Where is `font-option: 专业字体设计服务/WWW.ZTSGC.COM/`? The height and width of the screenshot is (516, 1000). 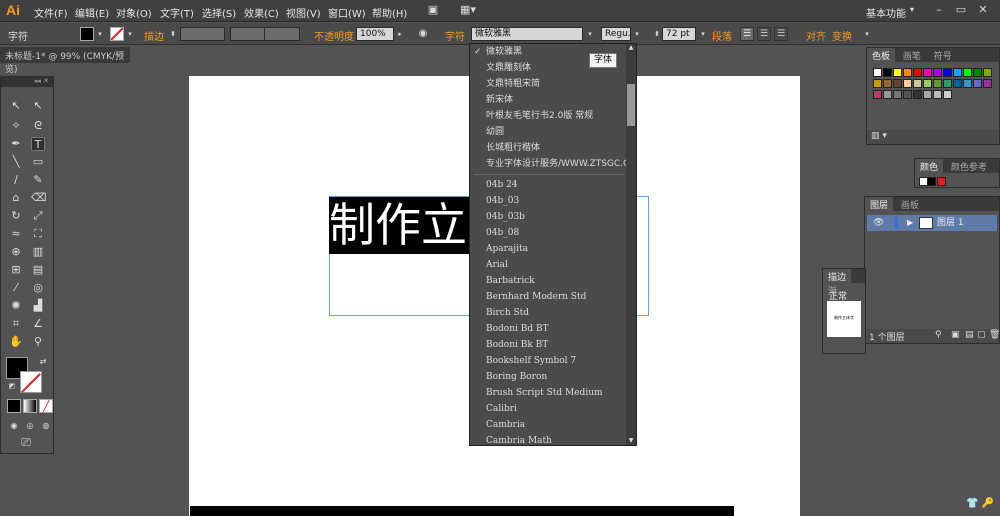 font-option: 专业字体设计服务/WWW.ZTSGC.COM/ is located at coordinates (549, 164).